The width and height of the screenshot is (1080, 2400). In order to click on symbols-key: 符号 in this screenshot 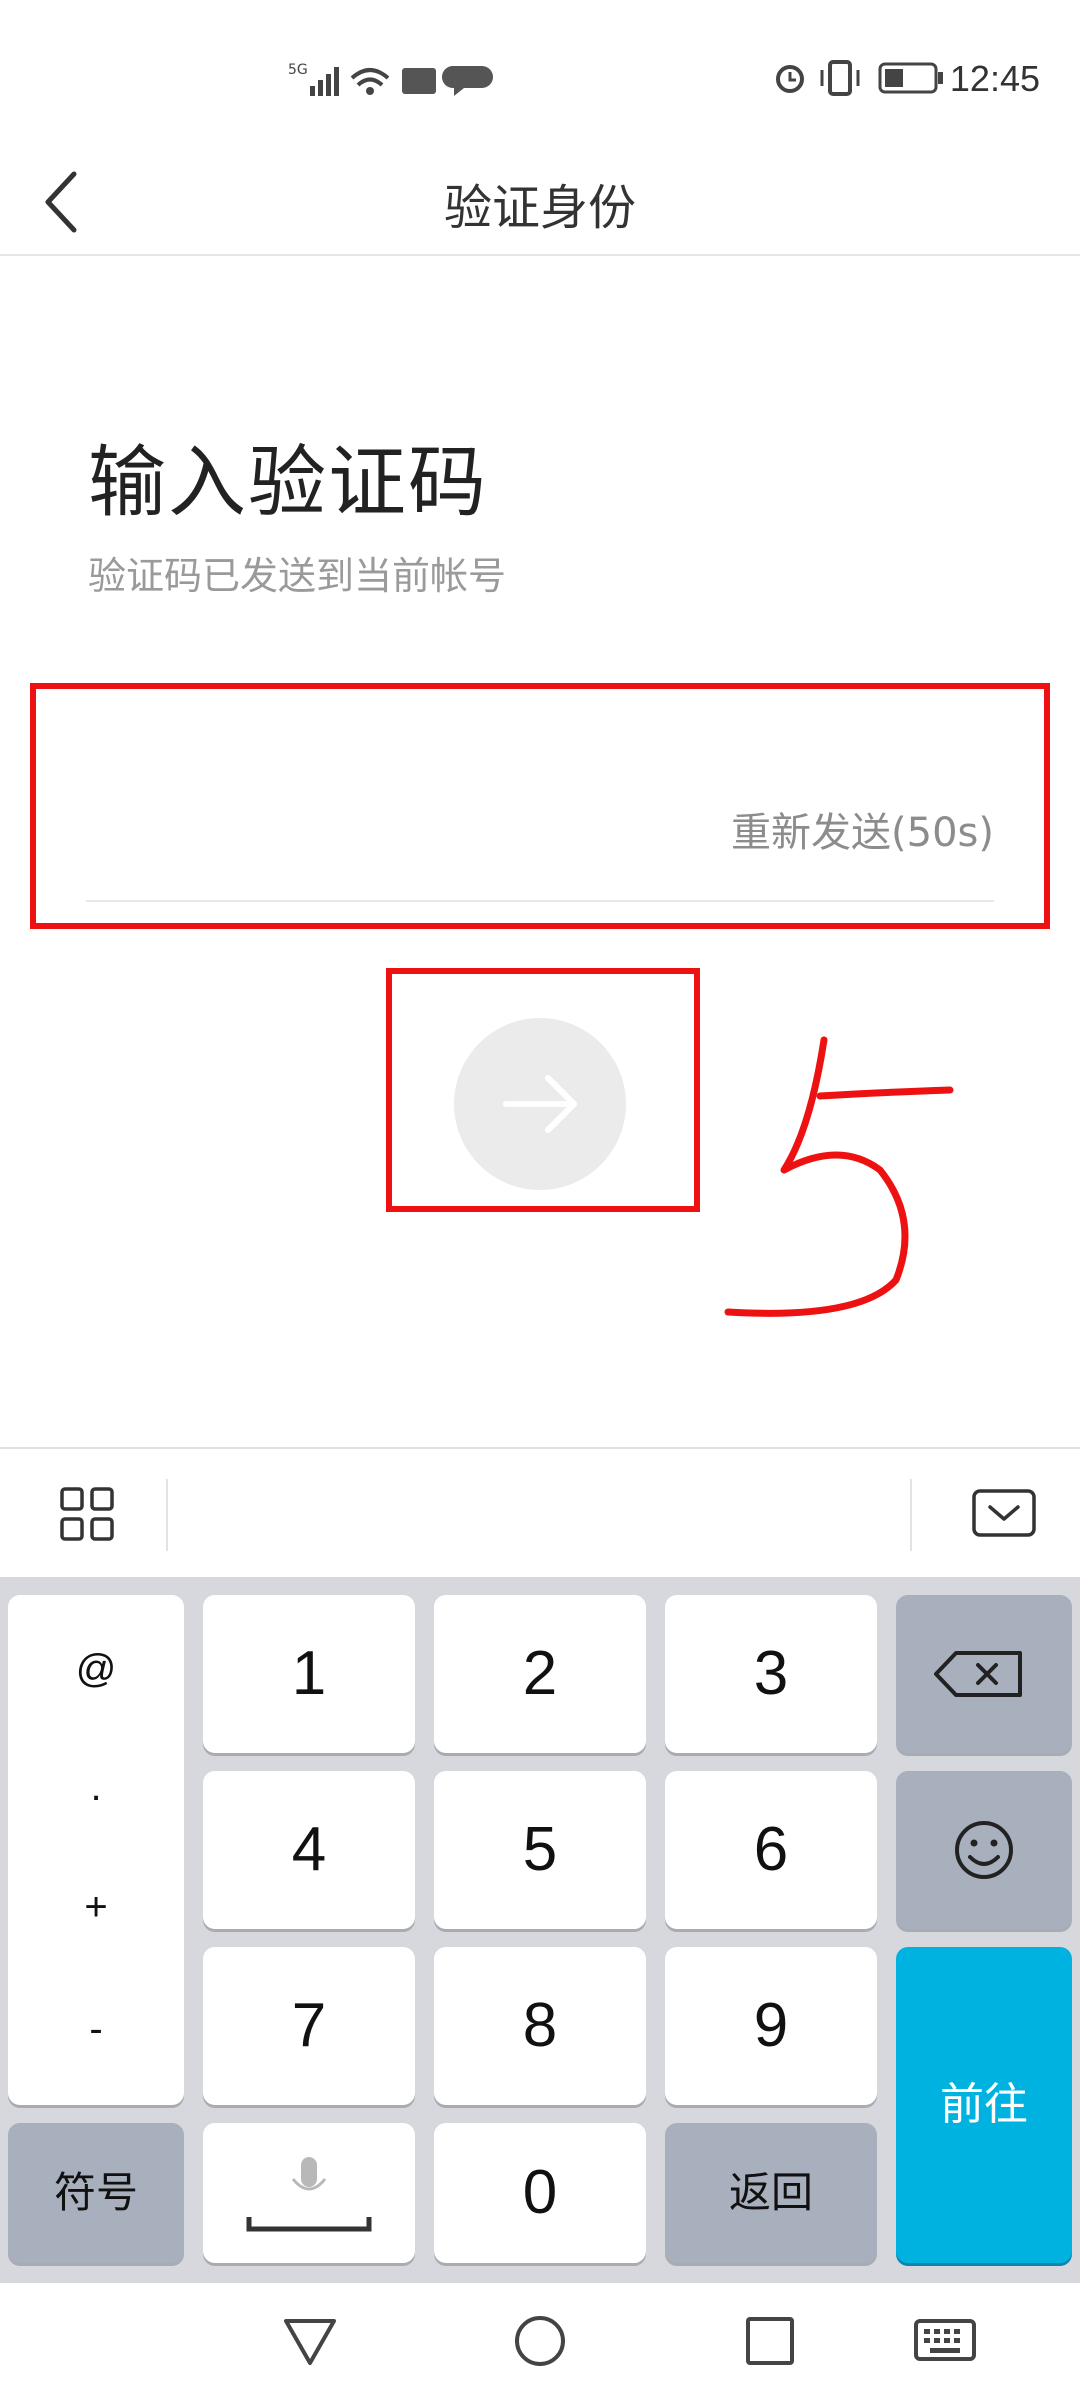, I will do `click(96, 2193)`.